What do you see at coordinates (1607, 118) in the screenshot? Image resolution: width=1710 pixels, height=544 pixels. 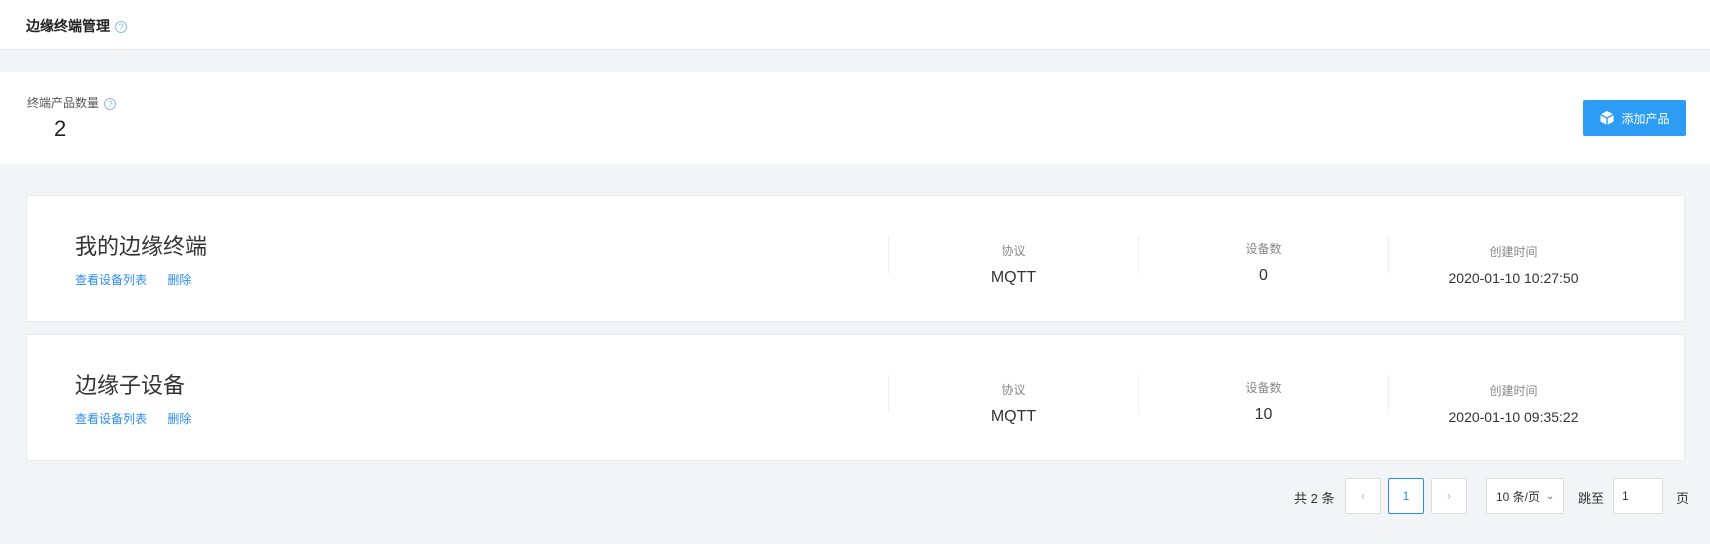 I see `cube-icon` at bounding box center [1607, 118].